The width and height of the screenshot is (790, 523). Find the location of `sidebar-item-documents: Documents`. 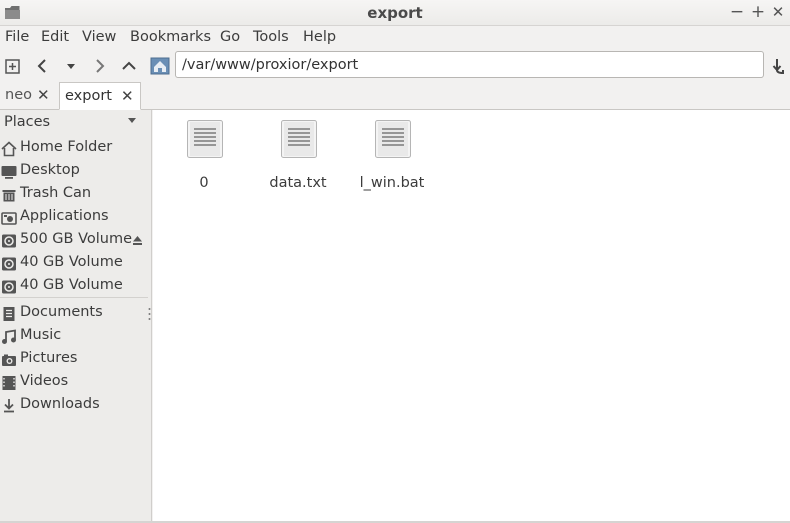

sidebar-item-documents: Documents is located at coordinates (74, 313).